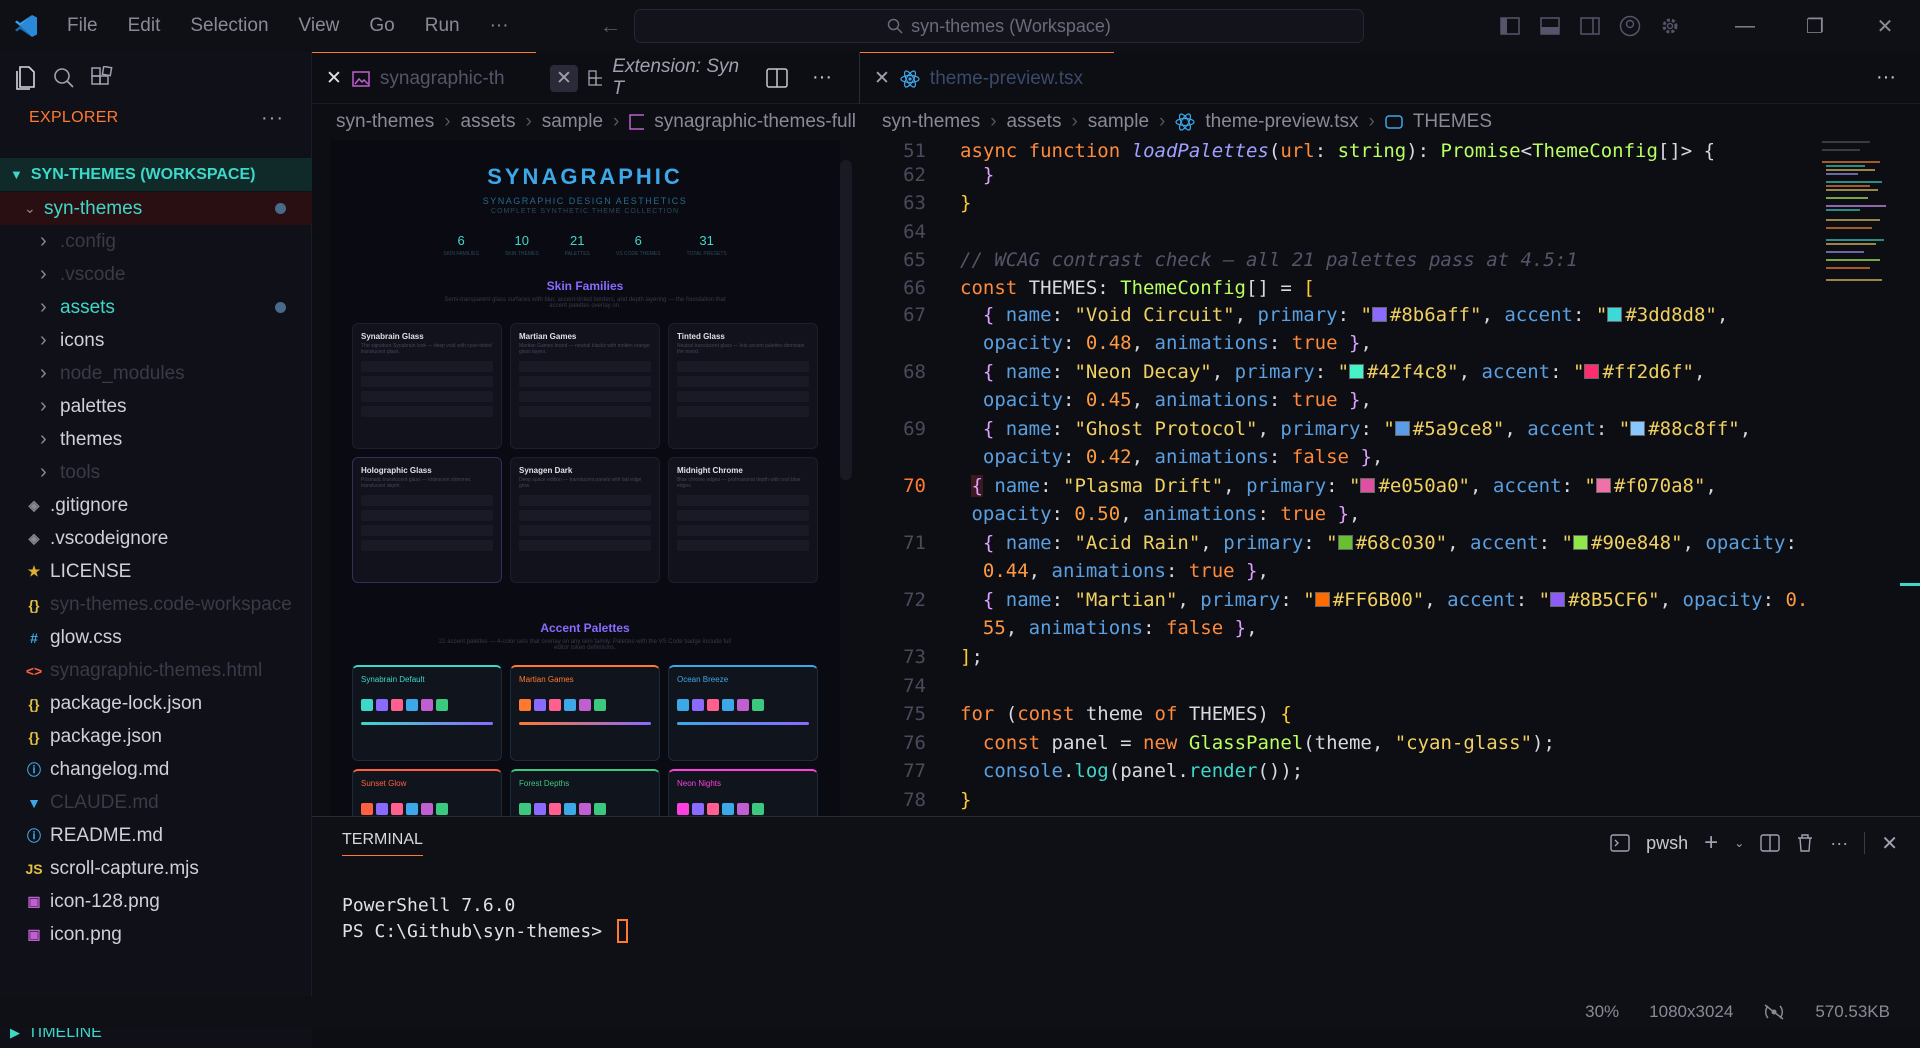 This screenshot has height=1048, width=1920. Describe the element at coordinates (156, 868) in the screenshot. I see `tree-file: JS scroll-capture.mjs` at that location.